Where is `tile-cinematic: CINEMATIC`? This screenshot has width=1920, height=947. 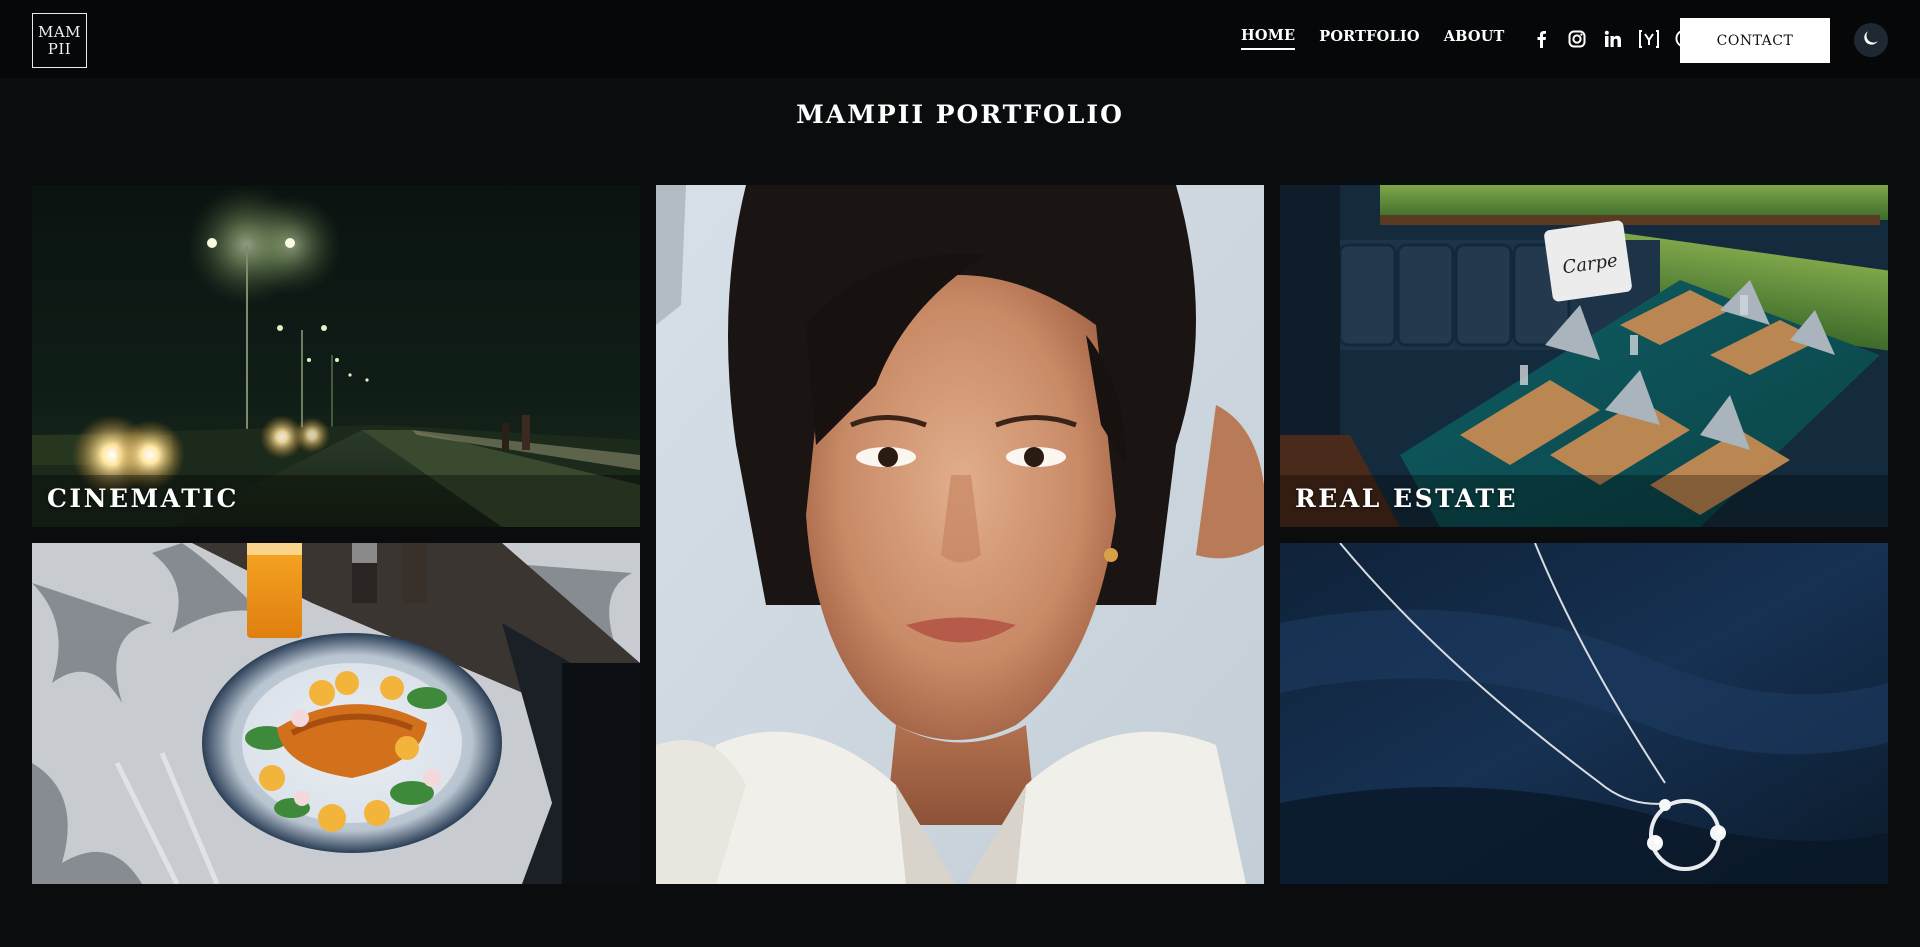
tile-cinematic: CINEMATIC is located at coordinates (336, 356).